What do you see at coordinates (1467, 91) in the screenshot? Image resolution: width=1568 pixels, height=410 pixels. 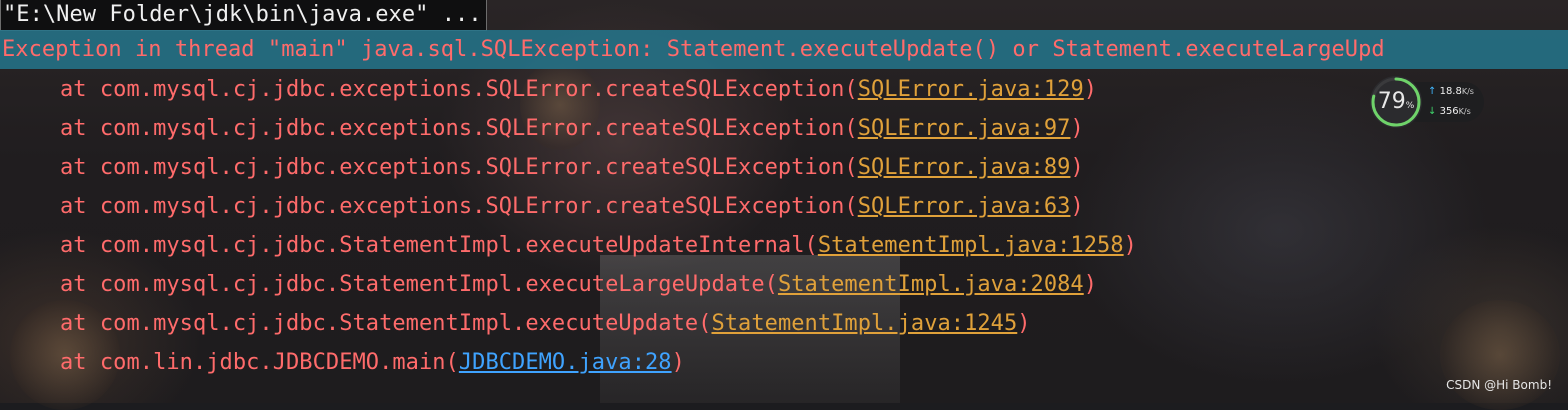 I see `upload-rate-unit: K/s` at bounding box center [1467, 91].